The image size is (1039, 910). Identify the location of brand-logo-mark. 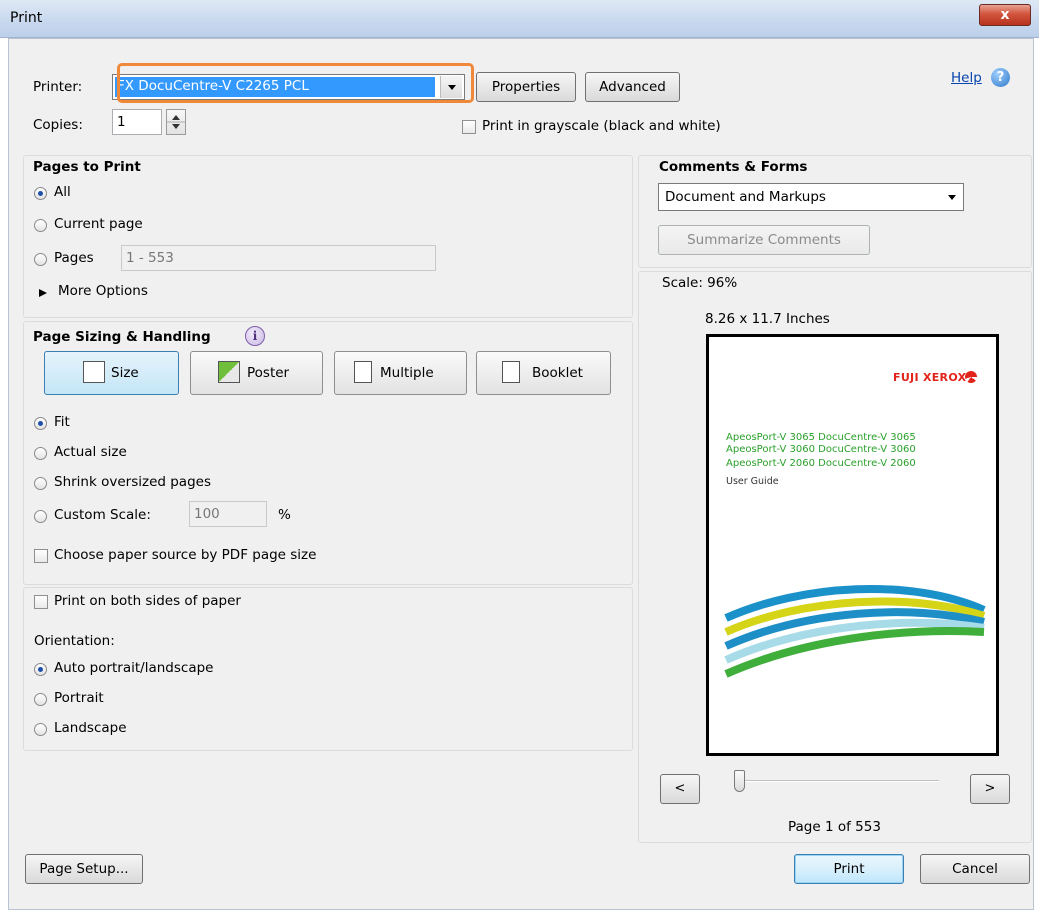
(971, 377).